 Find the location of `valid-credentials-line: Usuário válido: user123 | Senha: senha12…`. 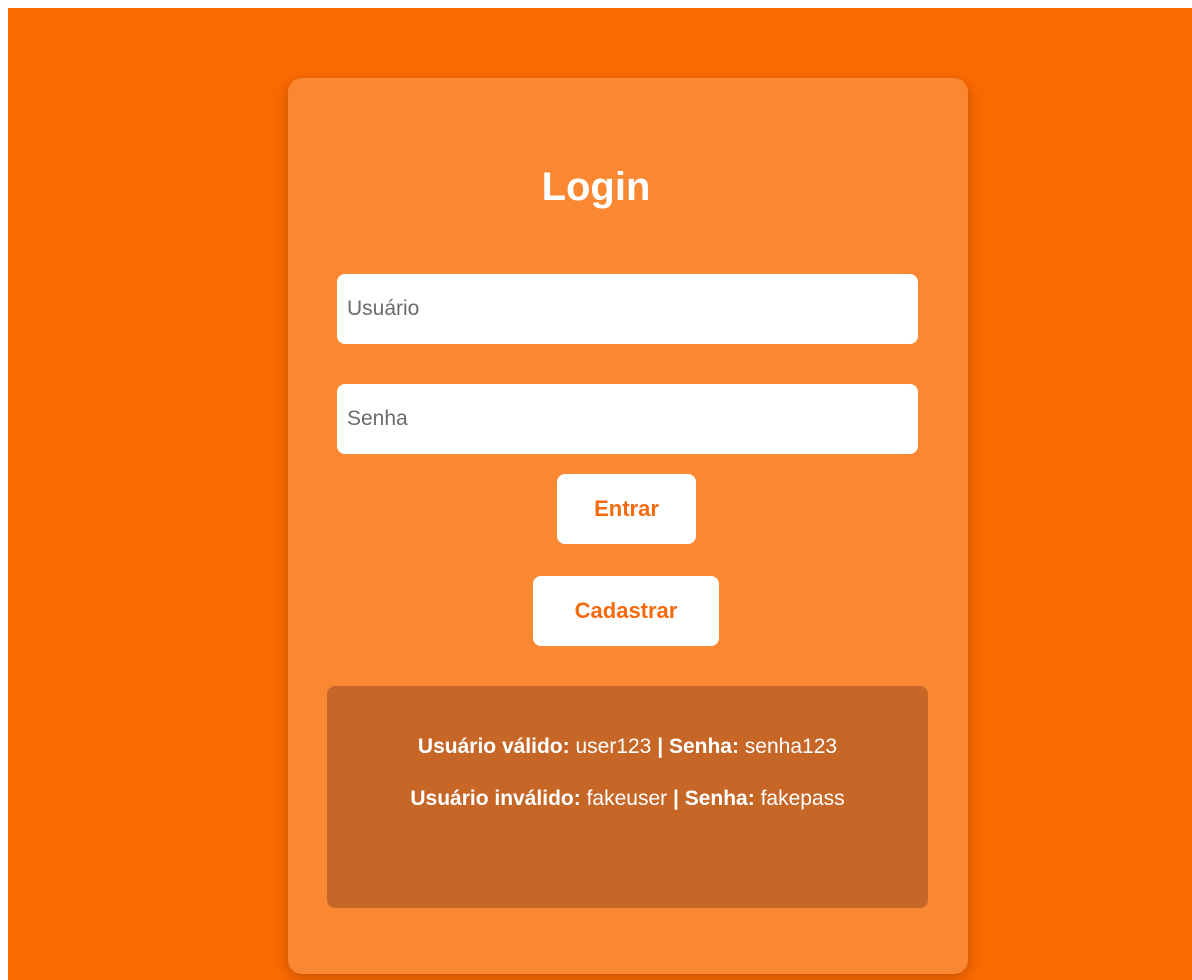

valid-credentials-line: Usuário válido: user123 | Senha: senha12… is located at coordinates (627, 747).